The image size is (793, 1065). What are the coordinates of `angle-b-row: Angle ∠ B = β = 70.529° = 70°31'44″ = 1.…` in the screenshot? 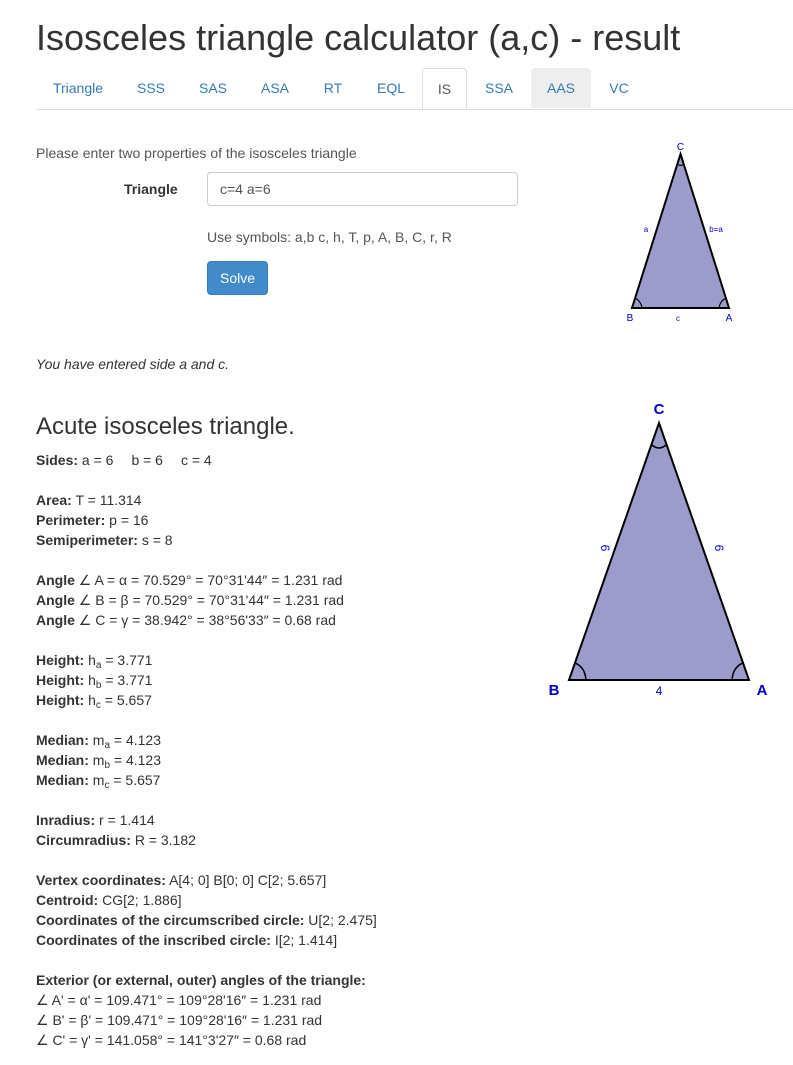 It's located at (271, 600).